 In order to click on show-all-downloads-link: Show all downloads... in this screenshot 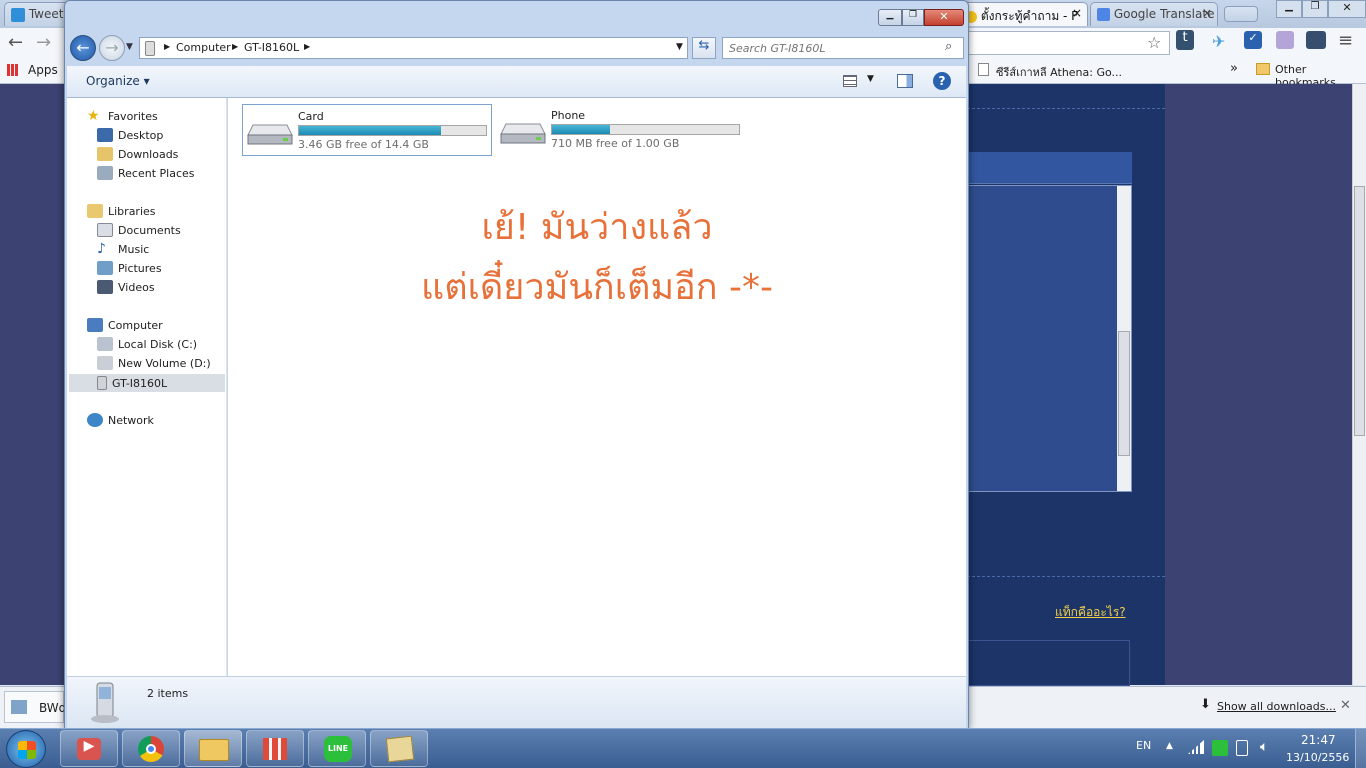, I will do `click(1276, 706)`.